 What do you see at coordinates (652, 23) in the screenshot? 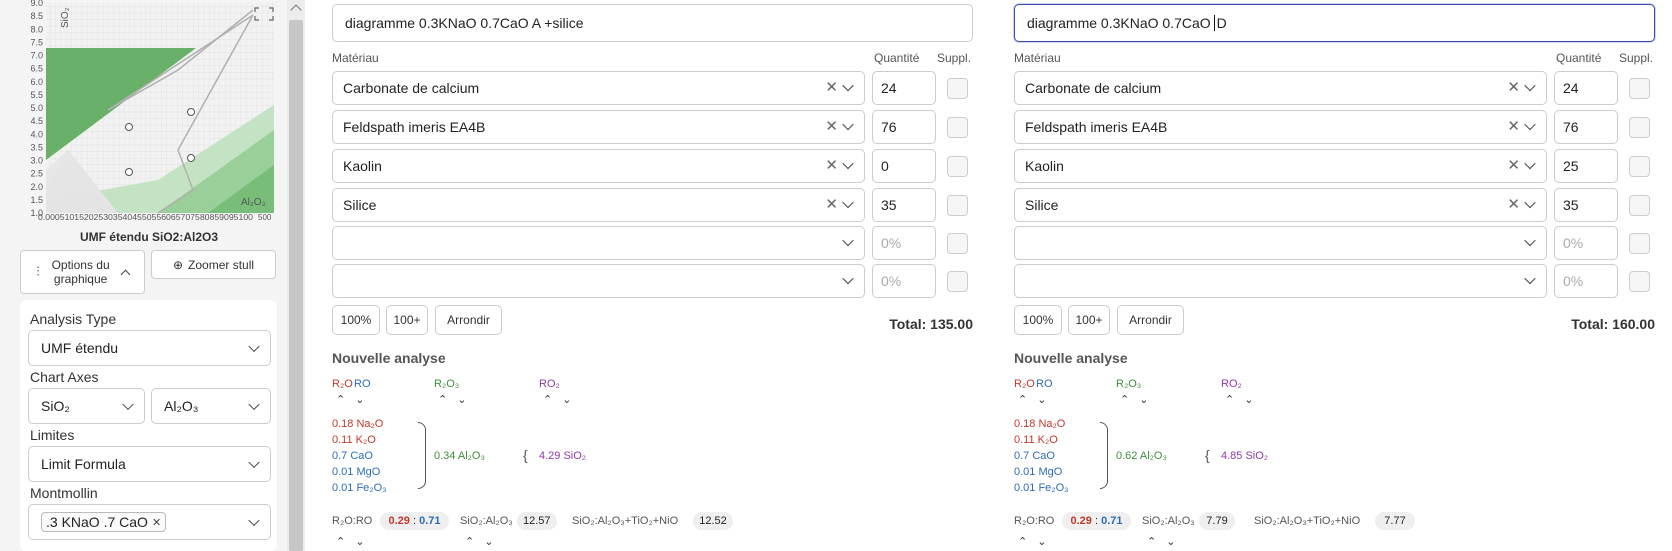
I see `recipe-title-input: diagramme 0.3KNaO 0.7CaO A +silice` at bounding box center [652, 23].